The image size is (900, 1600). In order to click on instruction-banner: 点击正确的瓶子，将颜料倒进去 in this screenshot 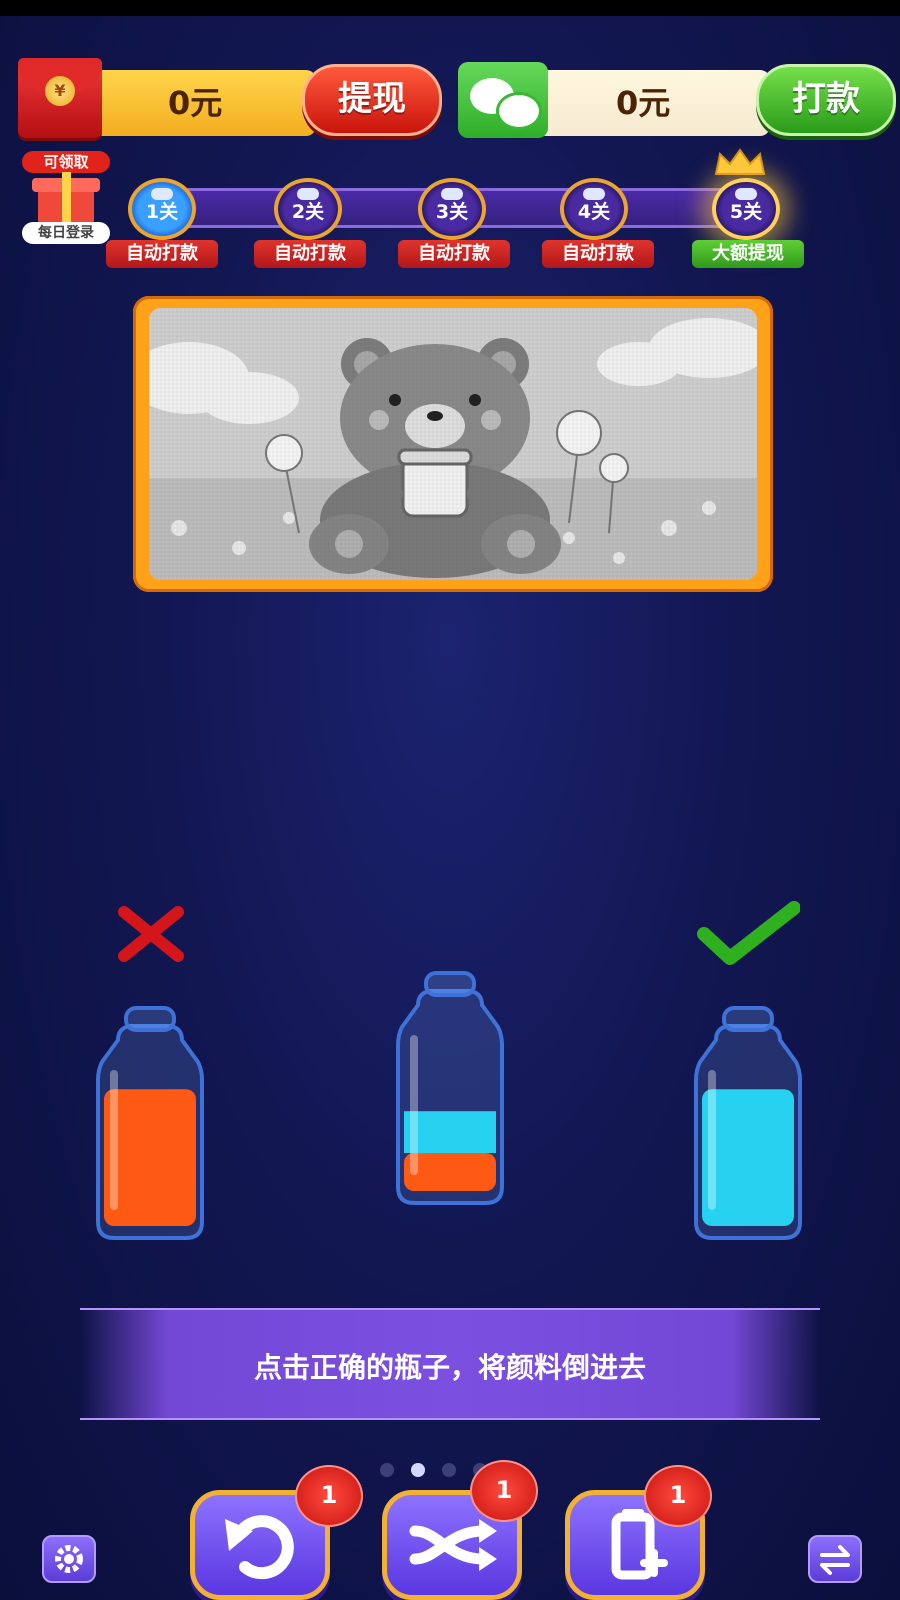, I will do `click(450, 1364)`.